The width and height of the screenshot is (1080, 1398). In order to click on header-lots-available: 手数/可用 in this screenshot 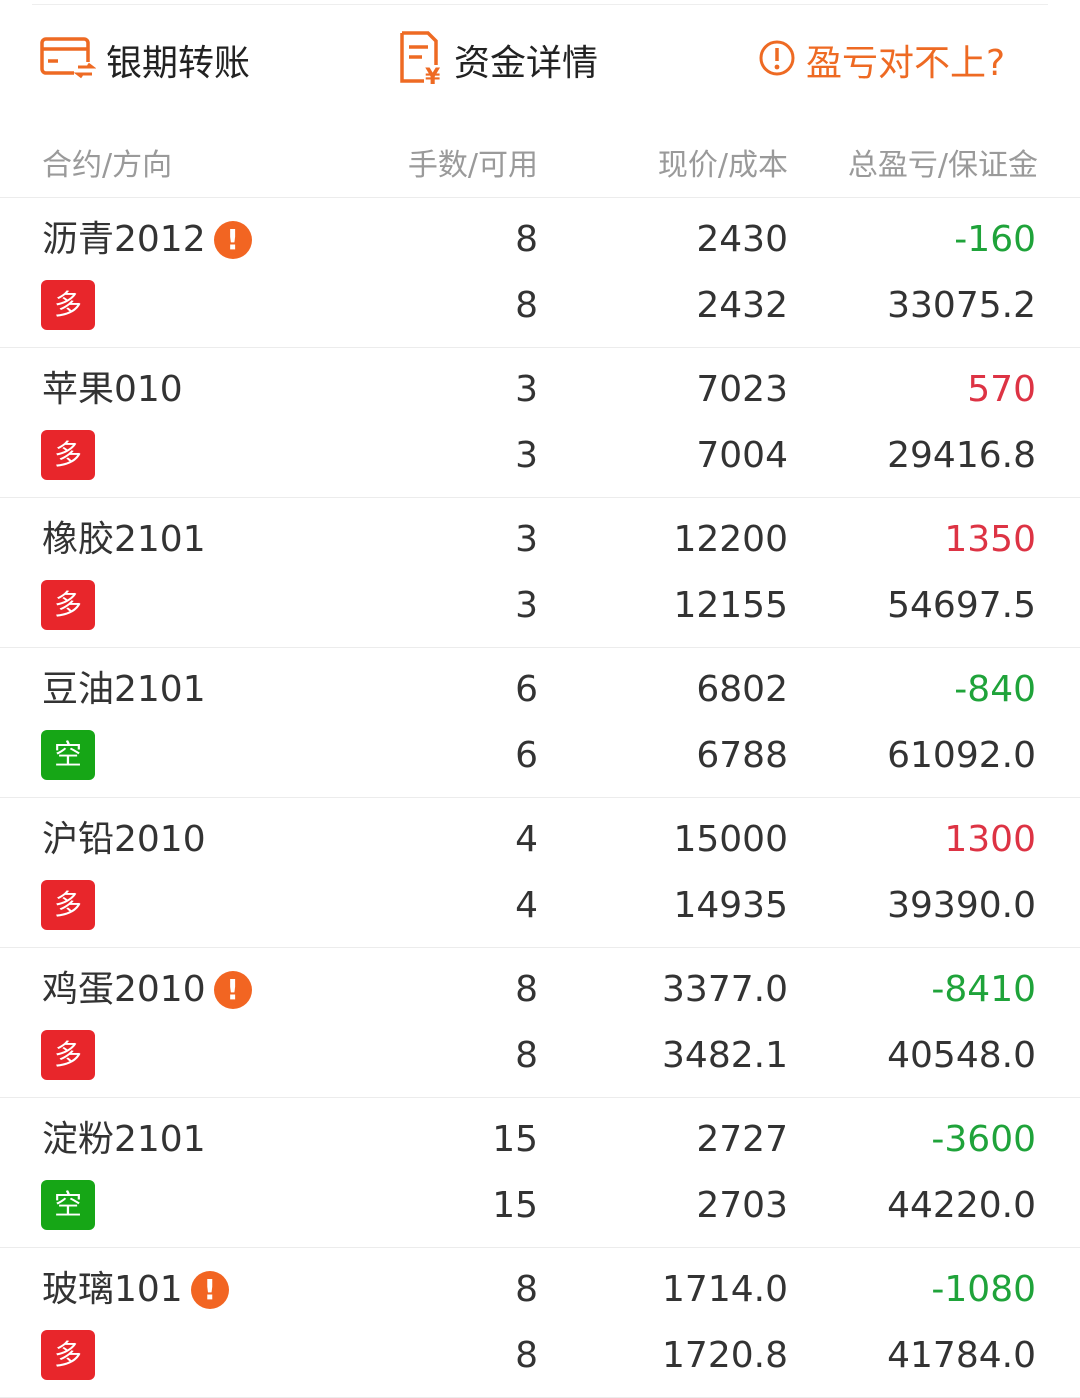, I will do `click(472, 165)`.